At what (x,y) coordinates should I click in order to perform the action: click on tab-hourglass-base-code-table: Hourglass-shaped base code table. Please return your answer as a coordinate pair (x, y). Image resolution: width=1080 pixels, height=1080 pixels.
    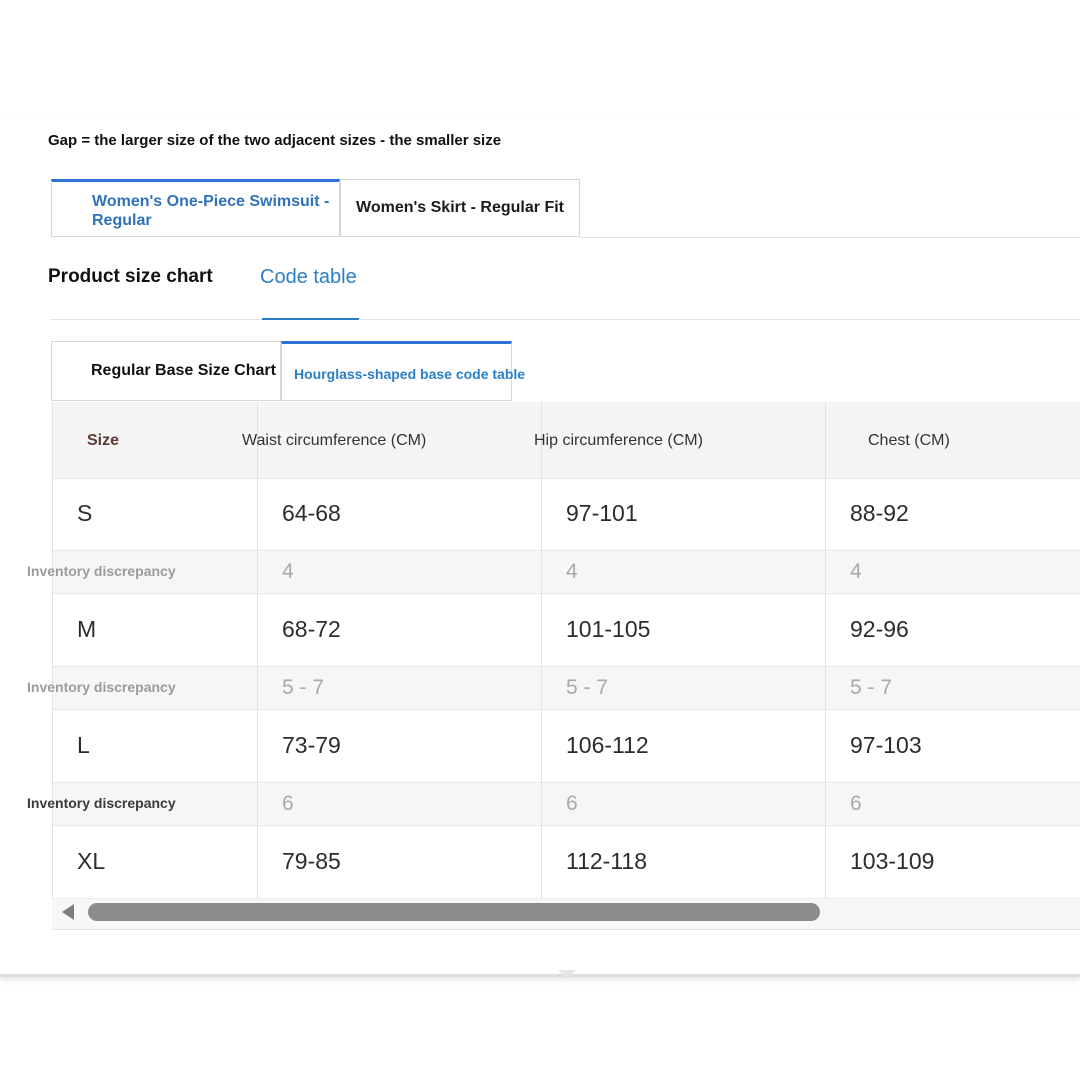
    Looking at the image, I should click on (403, 371).